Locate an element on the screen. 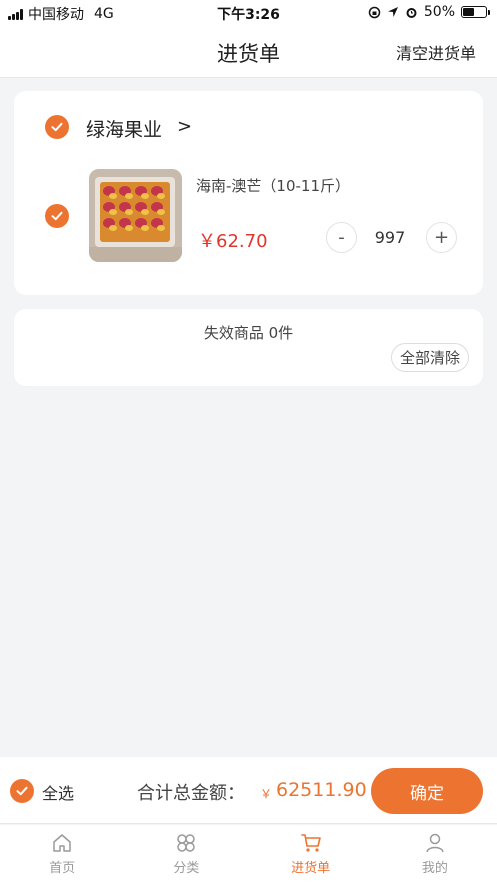  invalid-items-count: 失效商品 0件 is located at coordinates (248, 333).